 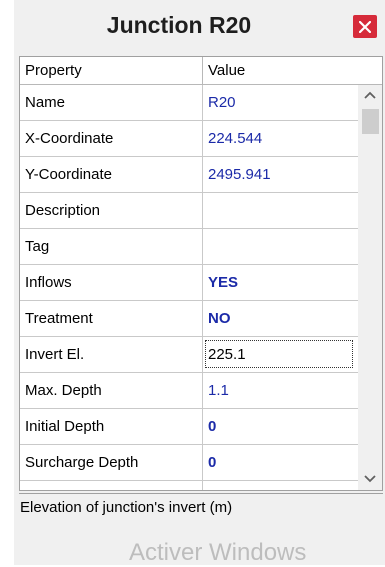 I want to click on grid-header: Property Value, so click(x=201, y=71).